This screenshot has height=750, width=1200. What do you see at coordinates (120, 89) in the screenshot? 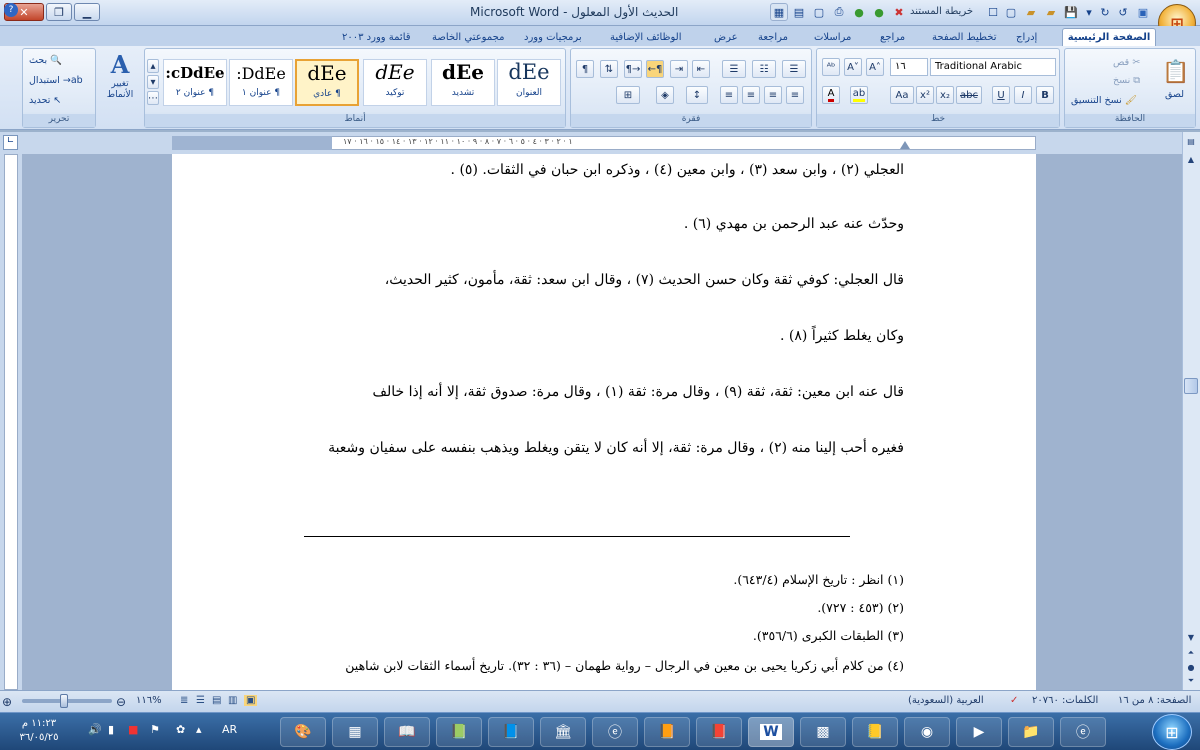
I see `change-styles-button: A تغيير الأنماط` at bounding box center [120, 89].